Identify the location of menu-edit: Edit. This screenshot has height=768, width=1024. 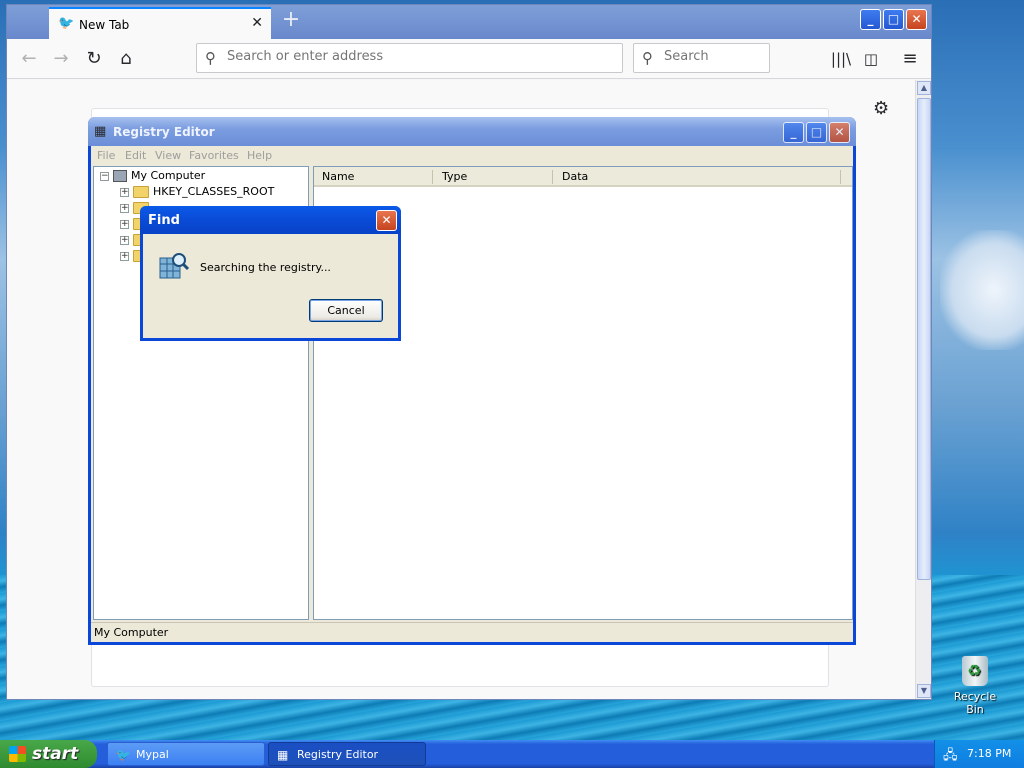
(135, 155).